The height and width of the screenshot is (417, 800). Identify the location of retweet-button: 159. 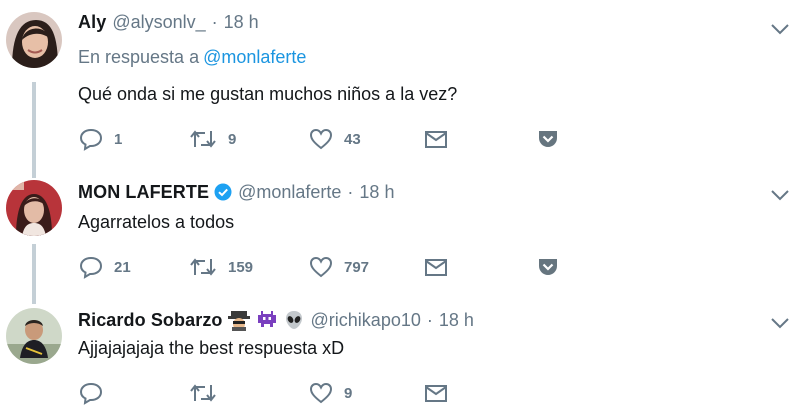
(220, 267).